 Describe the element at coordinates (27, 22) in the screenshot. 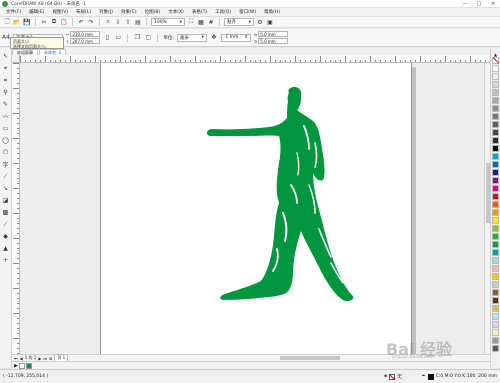

I see `save-icon: 💾` at that location.